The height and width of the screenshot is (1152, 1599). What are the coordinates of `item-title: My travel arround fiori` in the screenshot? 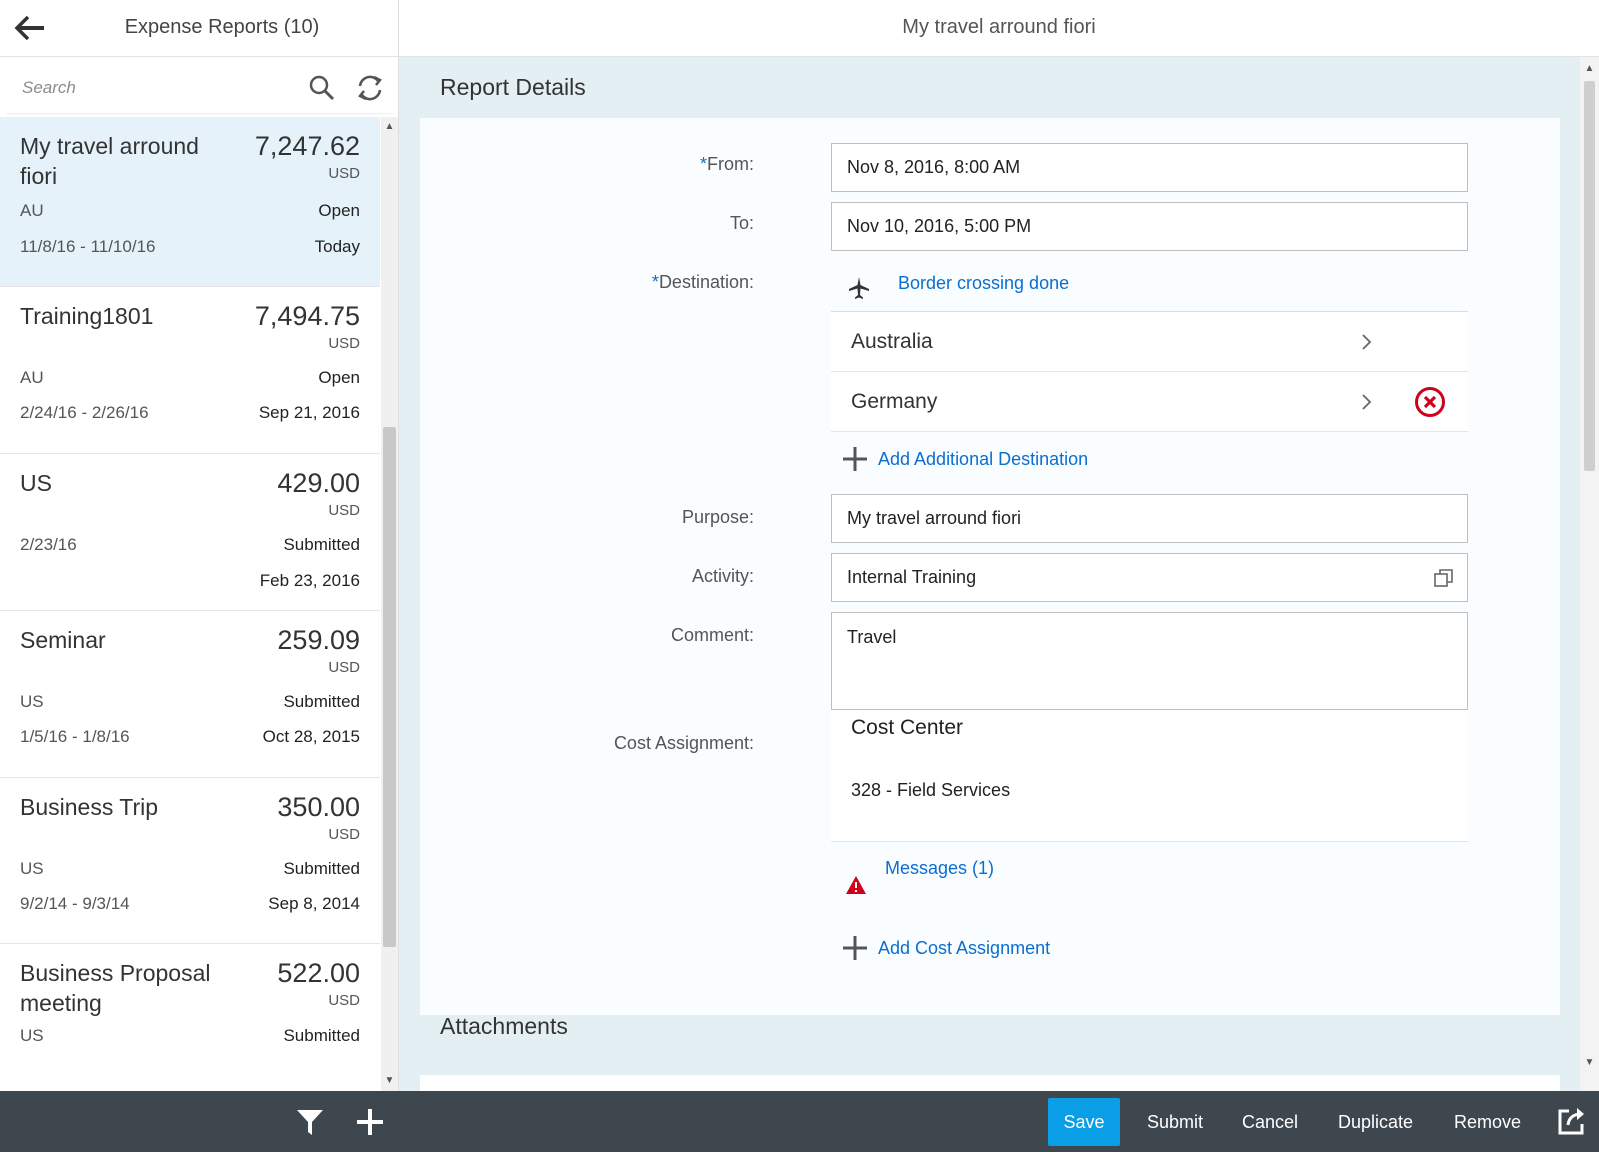 It's located at (109, 161).